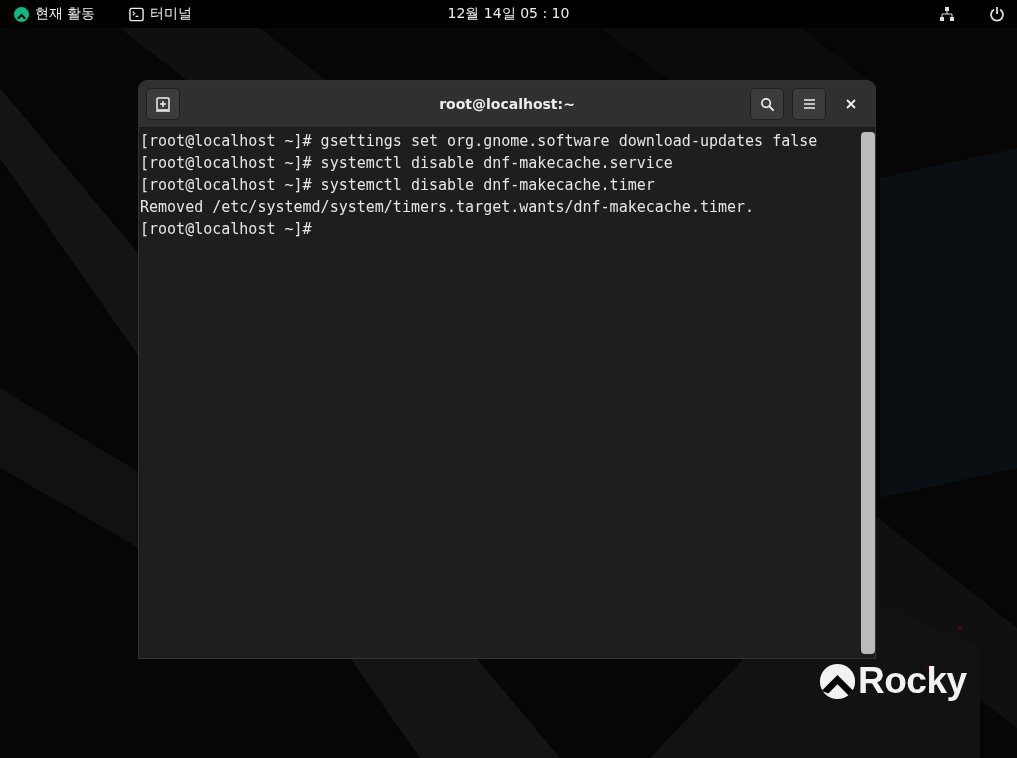  What do you see at coordinates (397, 185) in the screenshot?
I see `terminal-line: [root@localhost ~]# systemctl disable dnf-makecache.timer` at bounding box center [397, 185].